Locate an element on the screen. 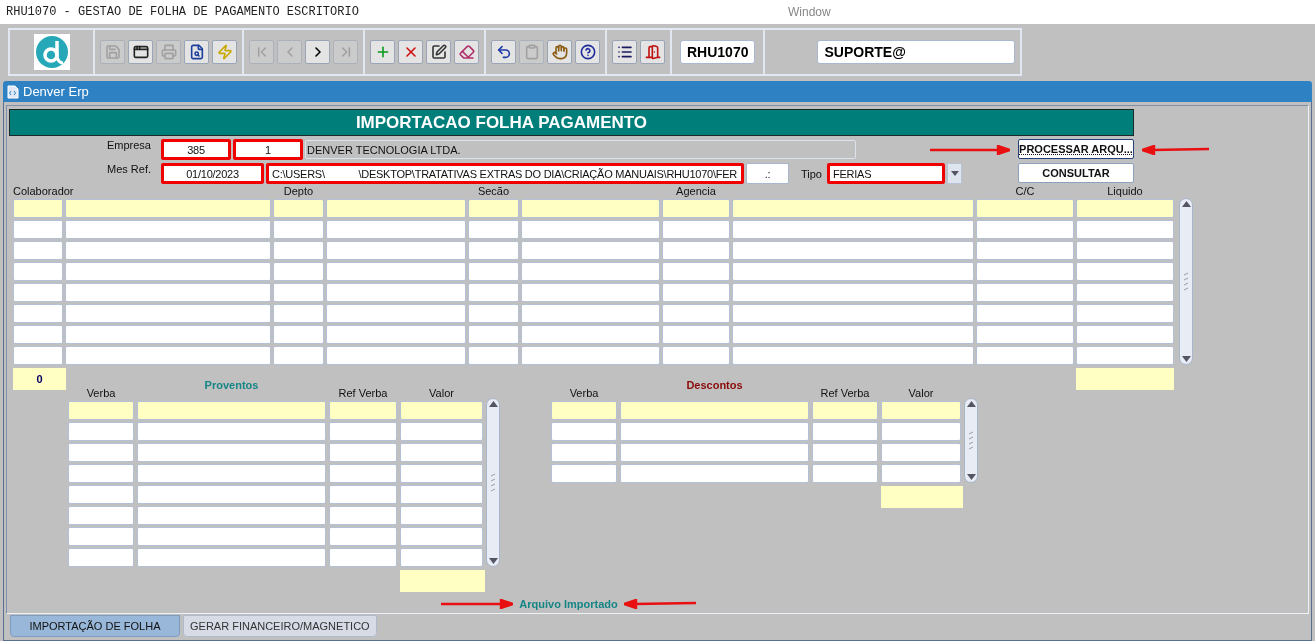 This screenshot has width=1315, height=641. date-field: 01/10/2023 is located at coordinates (212, 173).